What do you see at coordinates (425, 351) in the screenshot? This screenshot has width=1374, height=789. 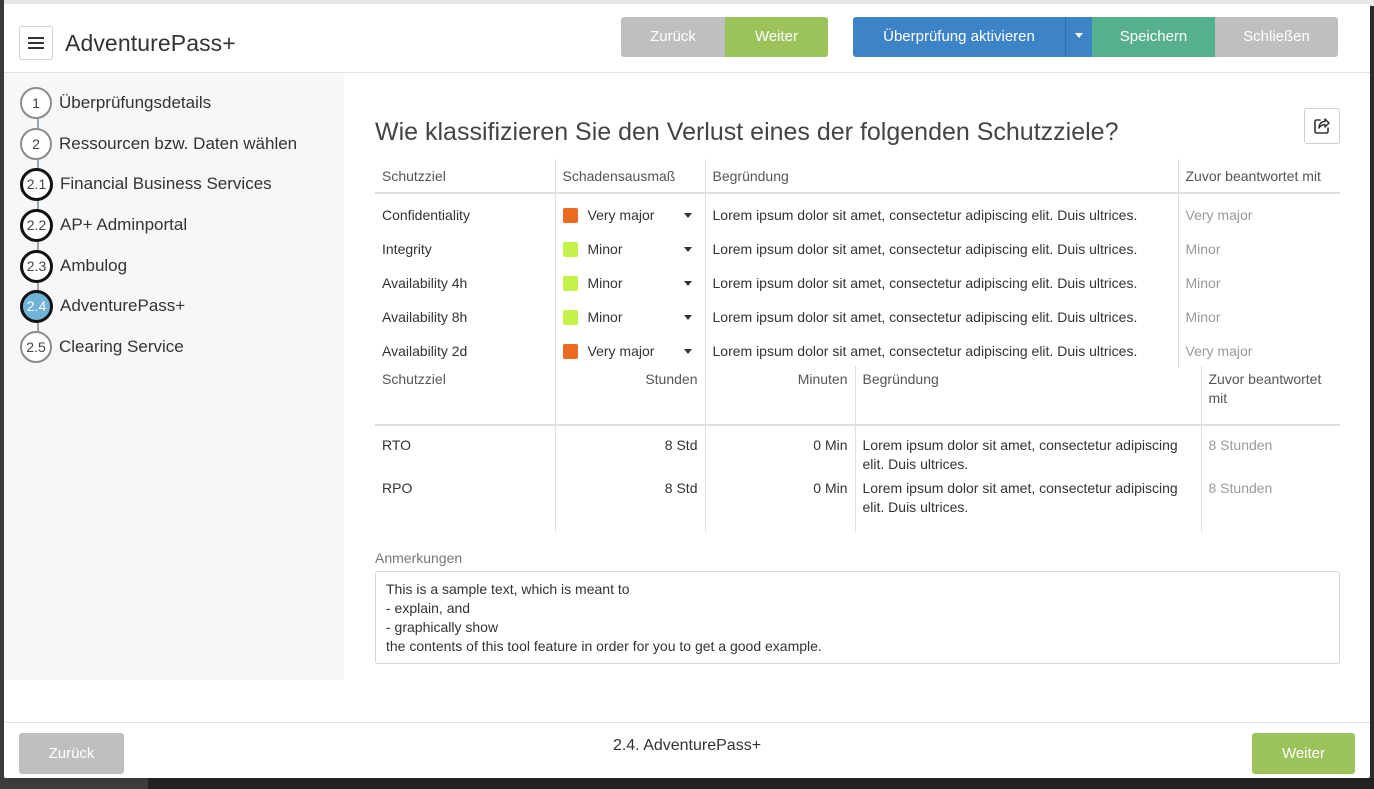 I see `goal-cell: Availability 2d` at bounding box center [425, 351].